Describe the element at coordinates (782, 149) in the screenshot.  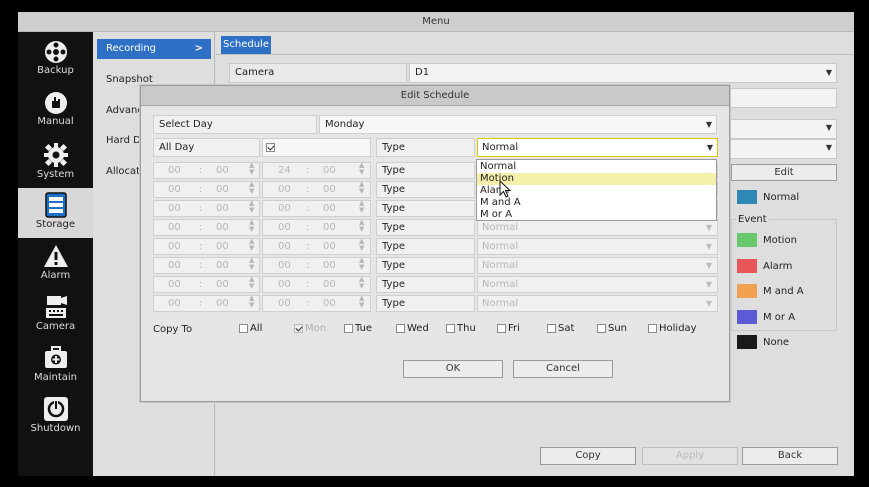
I see `select-row-4: ▼` at that location.